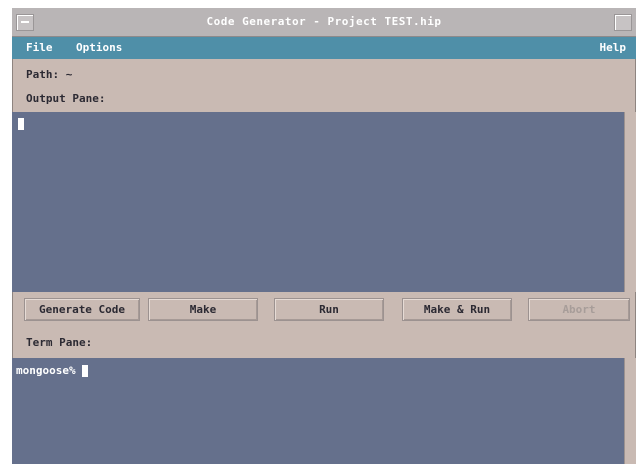  Describe the element at coordinates (579, 309) in the screenshot. I see `abort-button: Abort` at that location.